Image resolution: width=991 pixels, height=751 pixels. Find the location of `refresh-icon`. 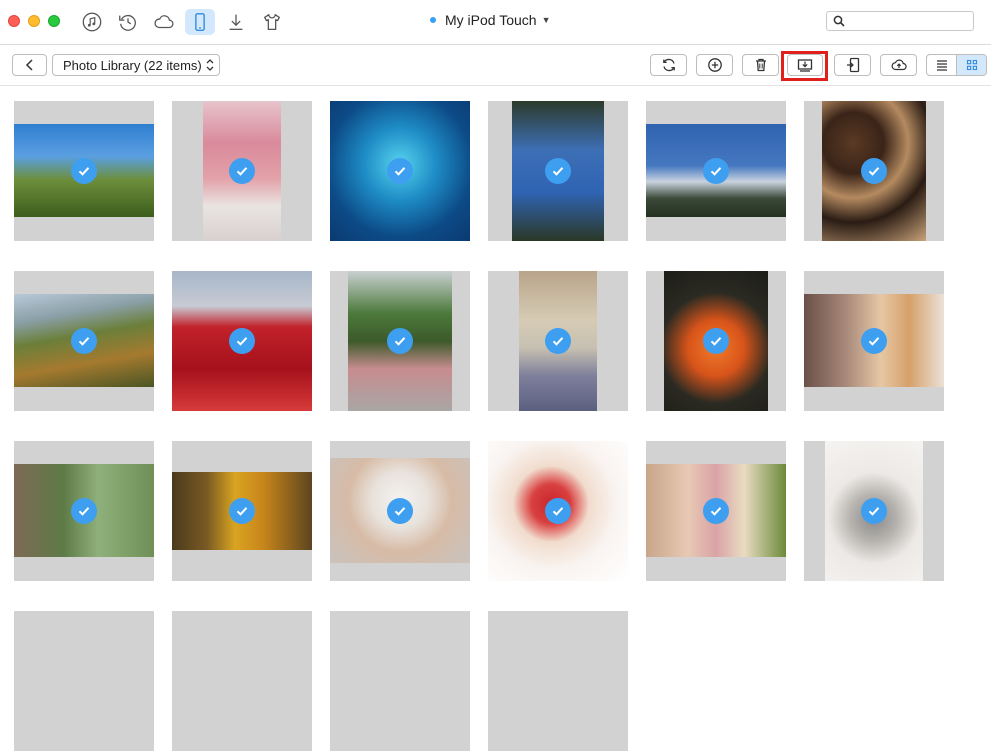

refresh-icon is located at coordinates (668, 65).